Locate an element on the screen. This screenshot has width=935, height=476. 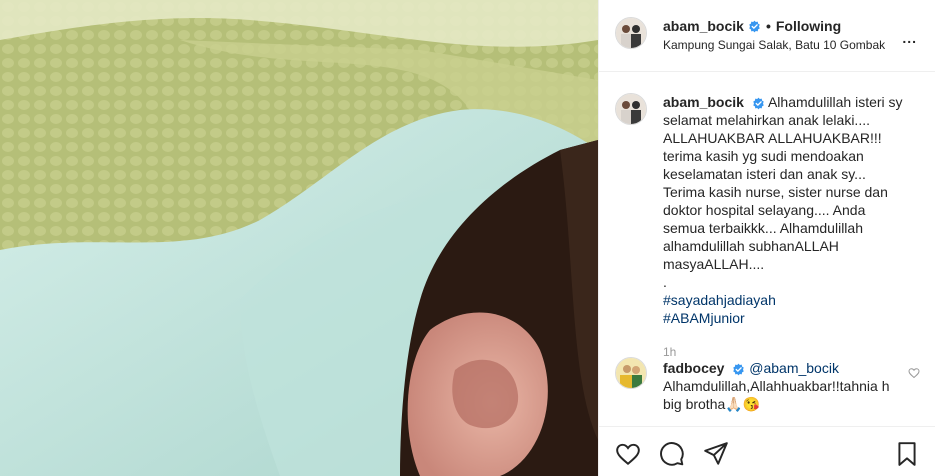
comment-like-heart-icon is located at coordinates (914, 373).